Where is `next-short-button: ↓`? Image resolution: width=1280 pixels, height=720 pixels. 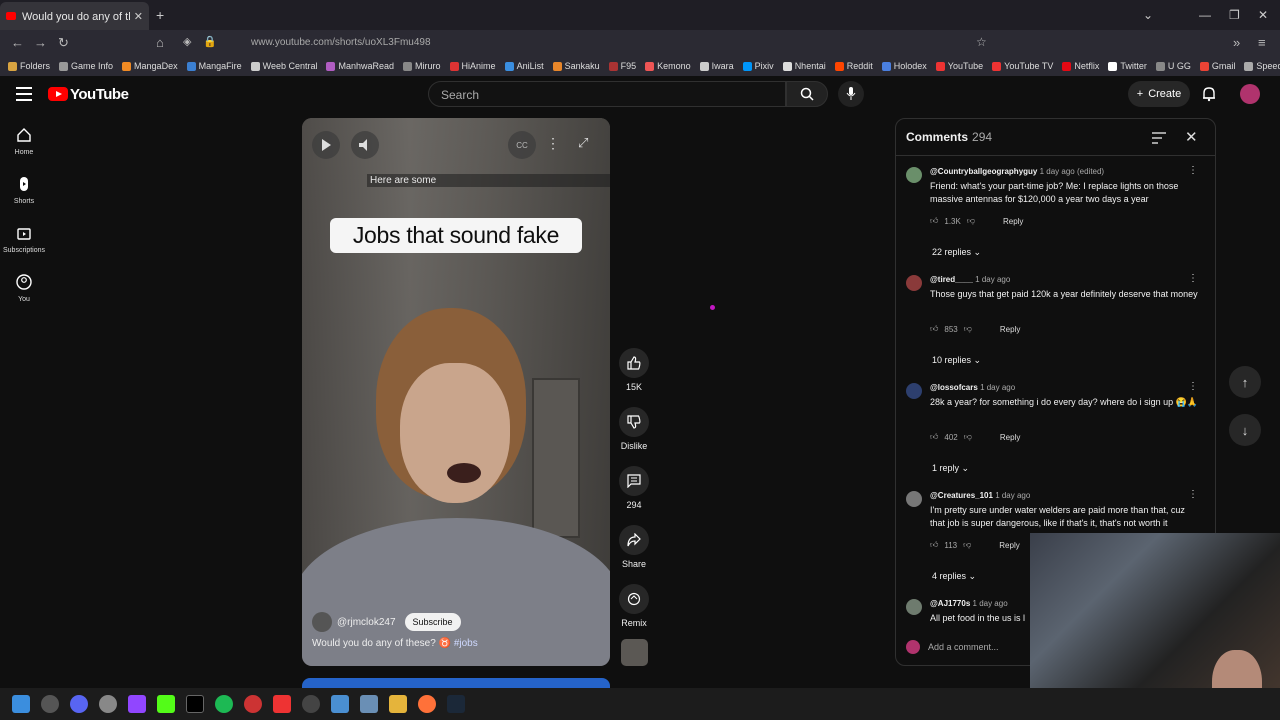 next-short-button: ↓ is located at coordinates (1245, 430).